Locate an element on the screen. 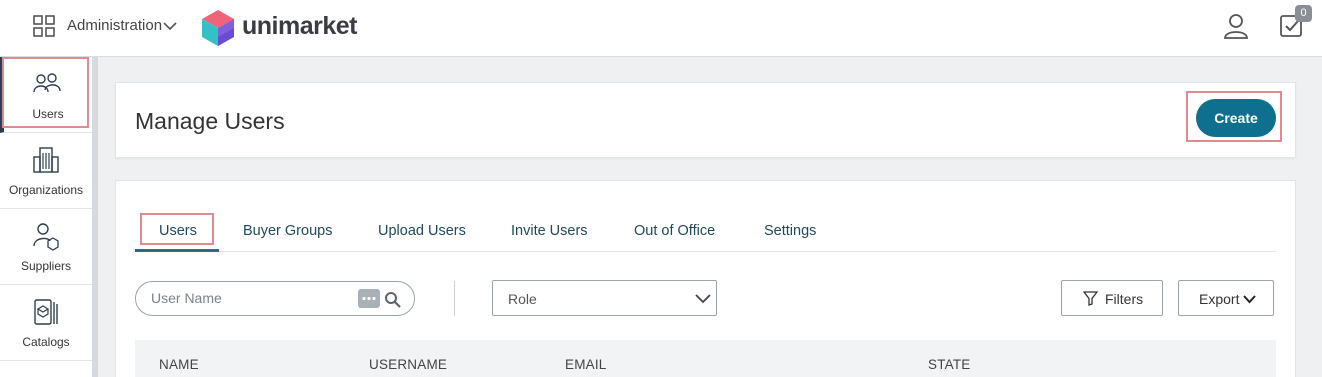 Image resolution: width=1322 pixels, height=377 pixels. filter-divider is located at coordinates (454, 298).